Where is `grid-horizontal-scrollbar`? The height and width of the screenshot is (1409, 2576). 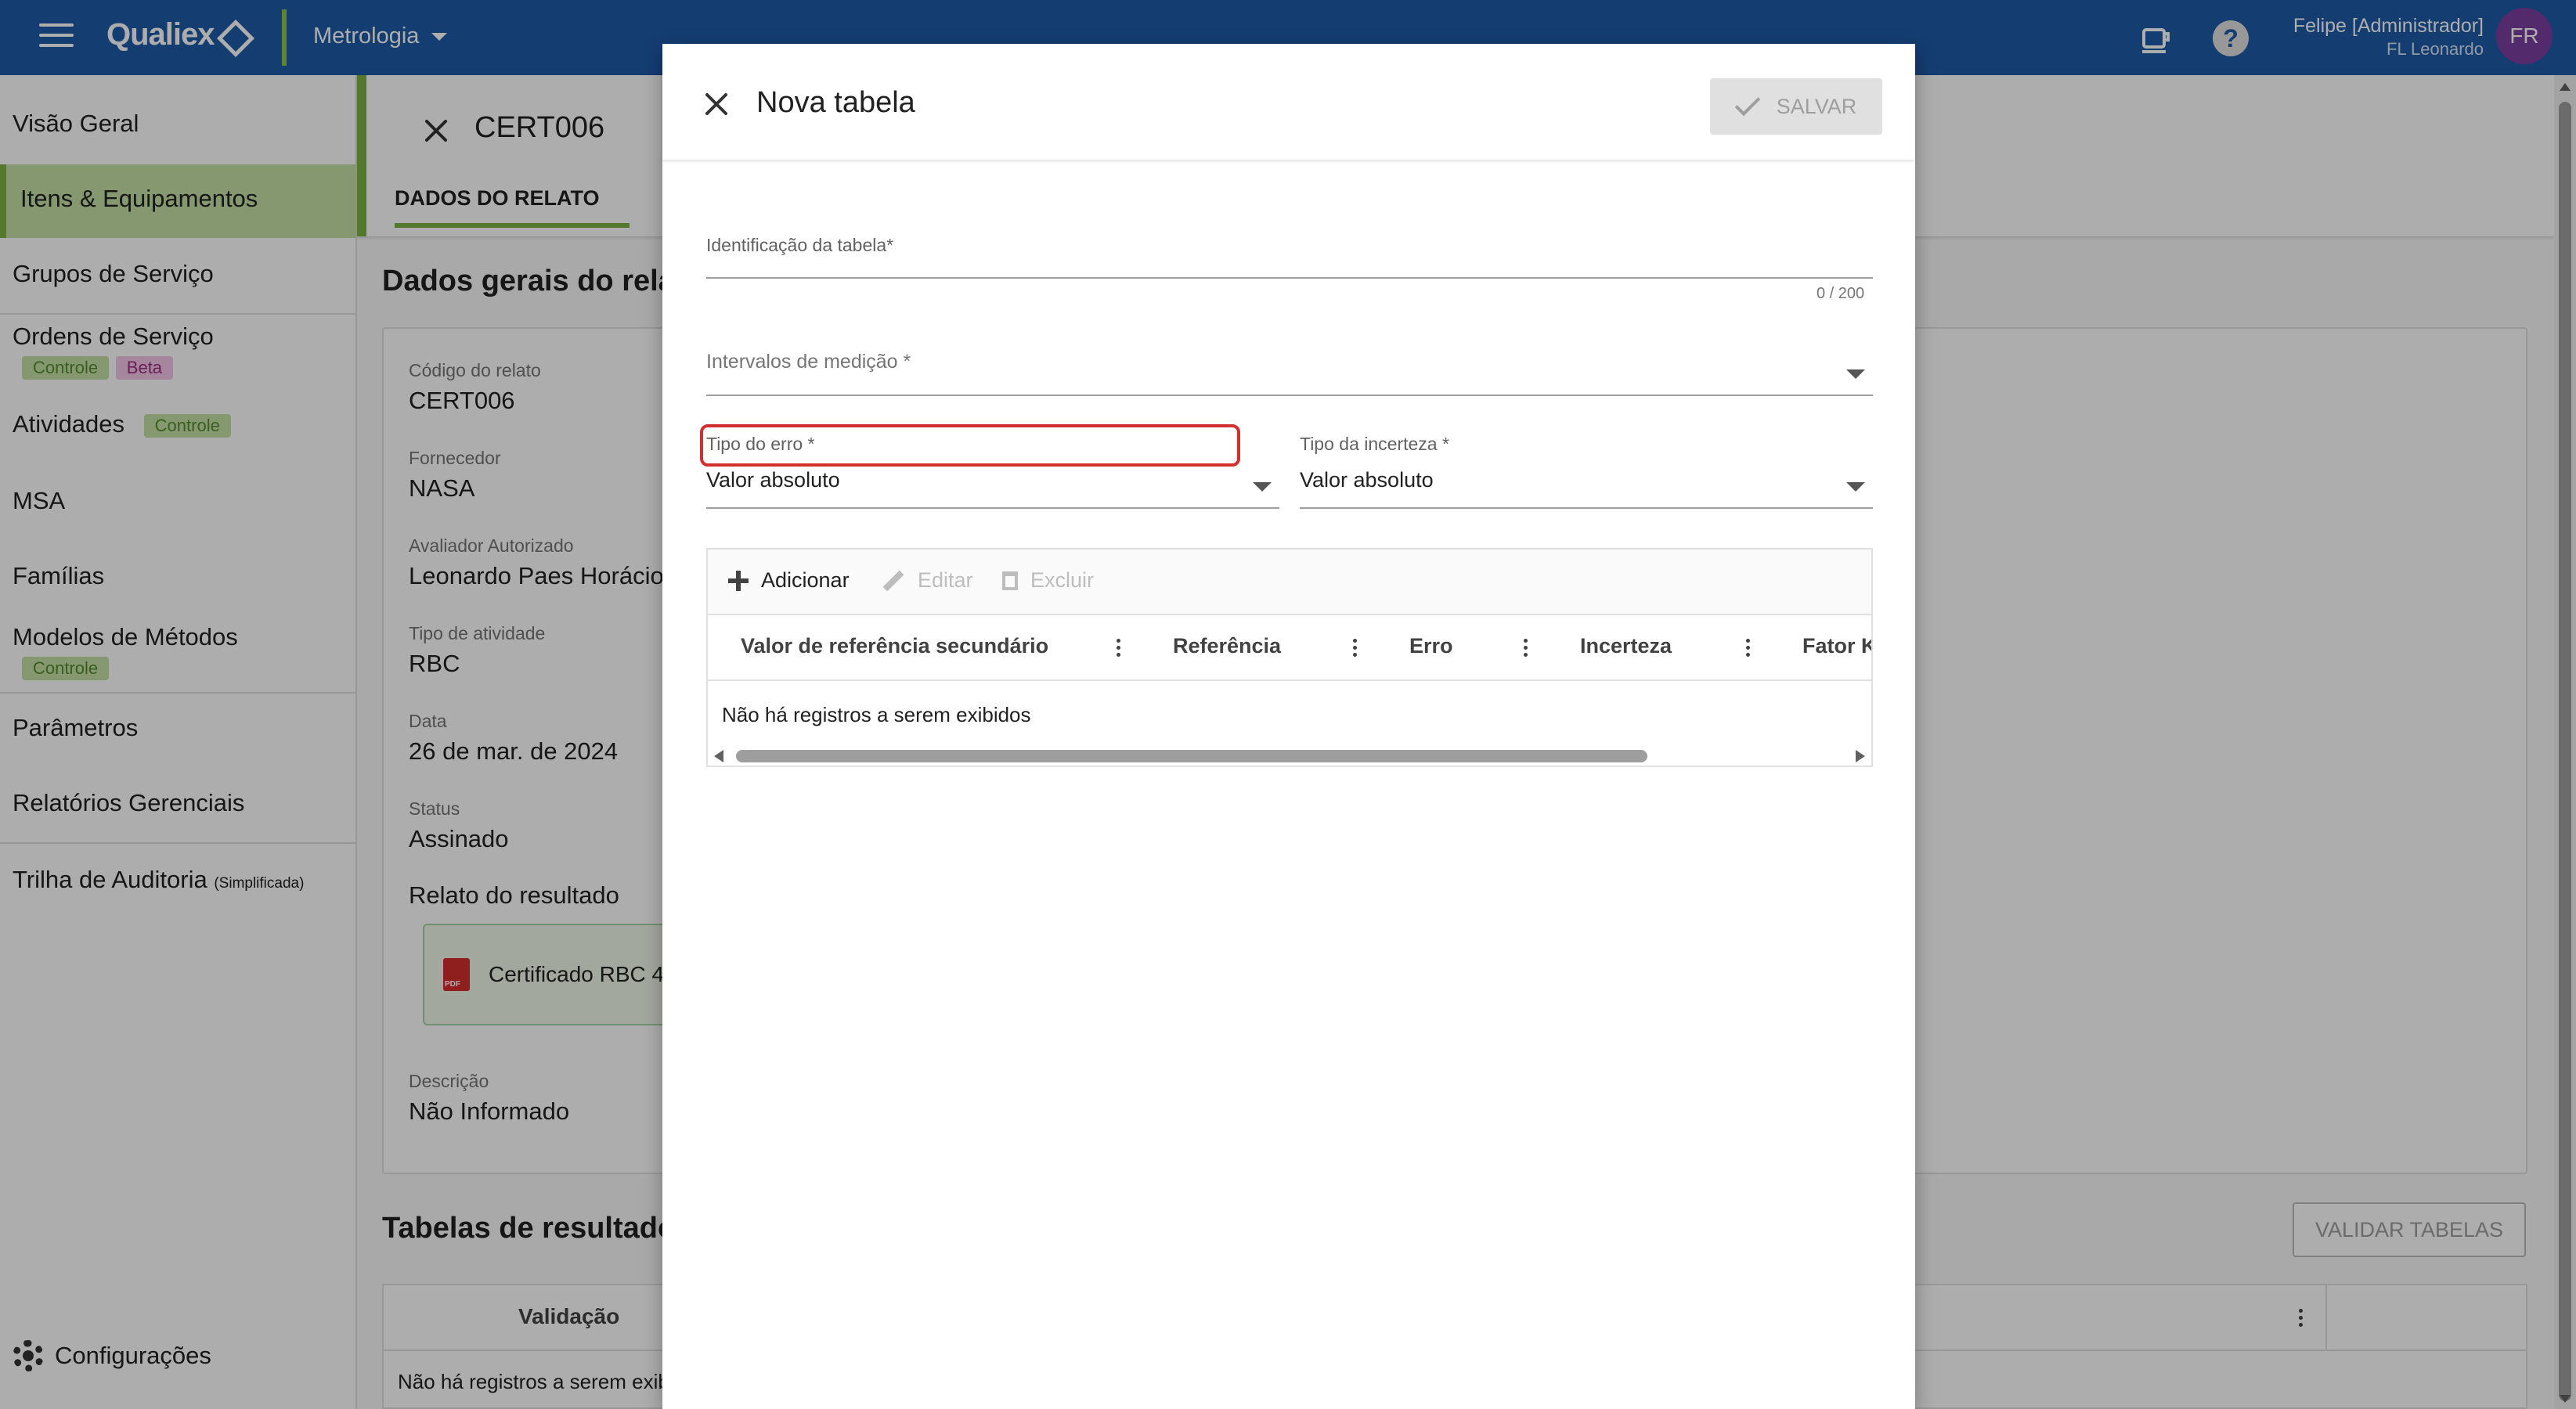 grid-horizontal-scrollbar is located at coordinates (1289, 754).